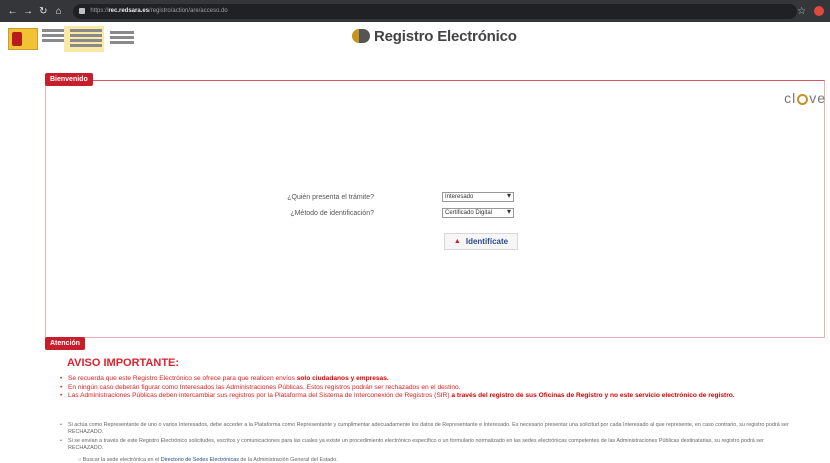 This screenshot has width=830, height=463. I want to click on who-label: ¿Quién presenta el trámite?, so click(330, 197).